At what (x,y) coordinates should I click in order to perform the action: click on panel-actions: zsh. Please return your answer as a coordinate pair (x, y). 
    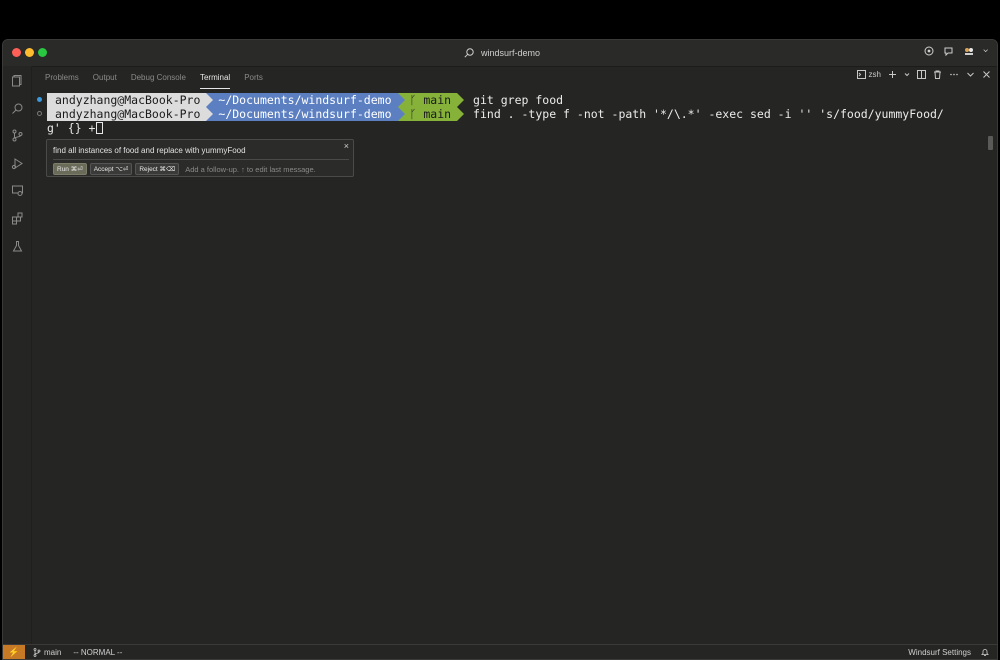
    Looking at the image, I should click on (923, 74).